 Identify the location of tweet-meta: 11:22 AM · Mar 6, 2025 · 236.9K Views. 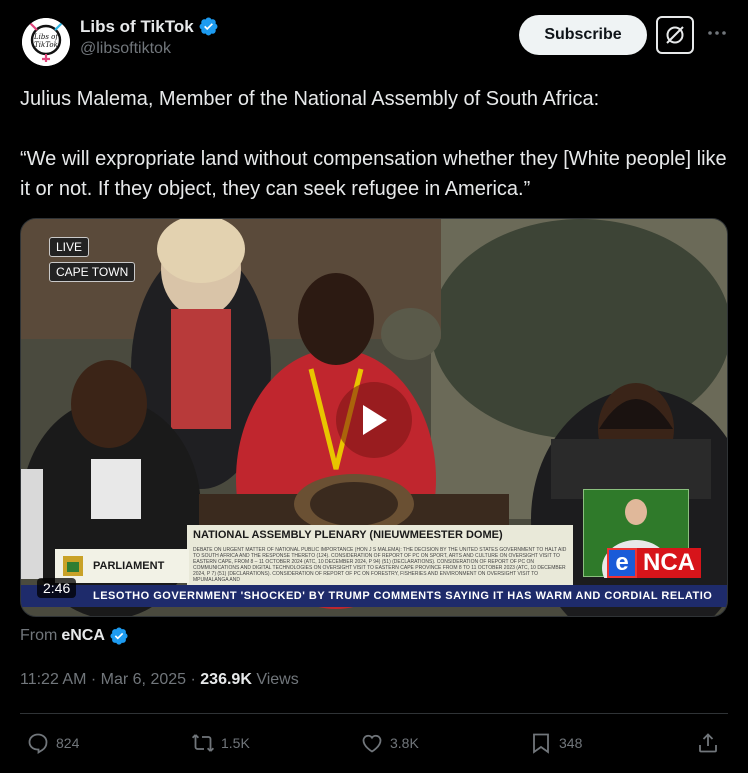
(159, 679).